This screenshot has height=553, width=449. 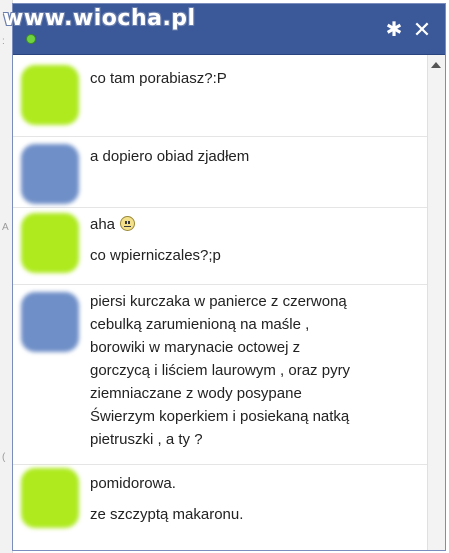 I want to click on message: co tam porabiasz?:P, so click(x=220, y=96).